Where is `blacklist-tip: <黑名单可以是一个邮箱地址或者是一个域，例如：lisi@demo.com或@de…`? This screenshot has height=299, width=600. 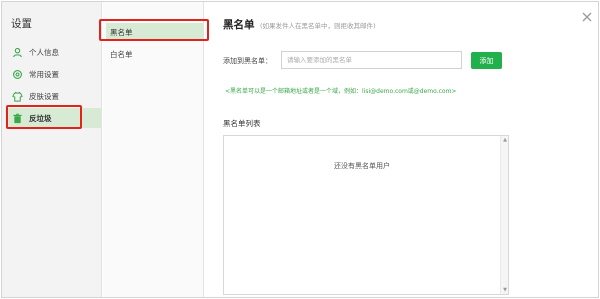
blacklist-tip: <黑名单可以是一个邮箱地址或者是一个域，例如：lisi@demo.com或@de… is located at coordinates (341, 91).